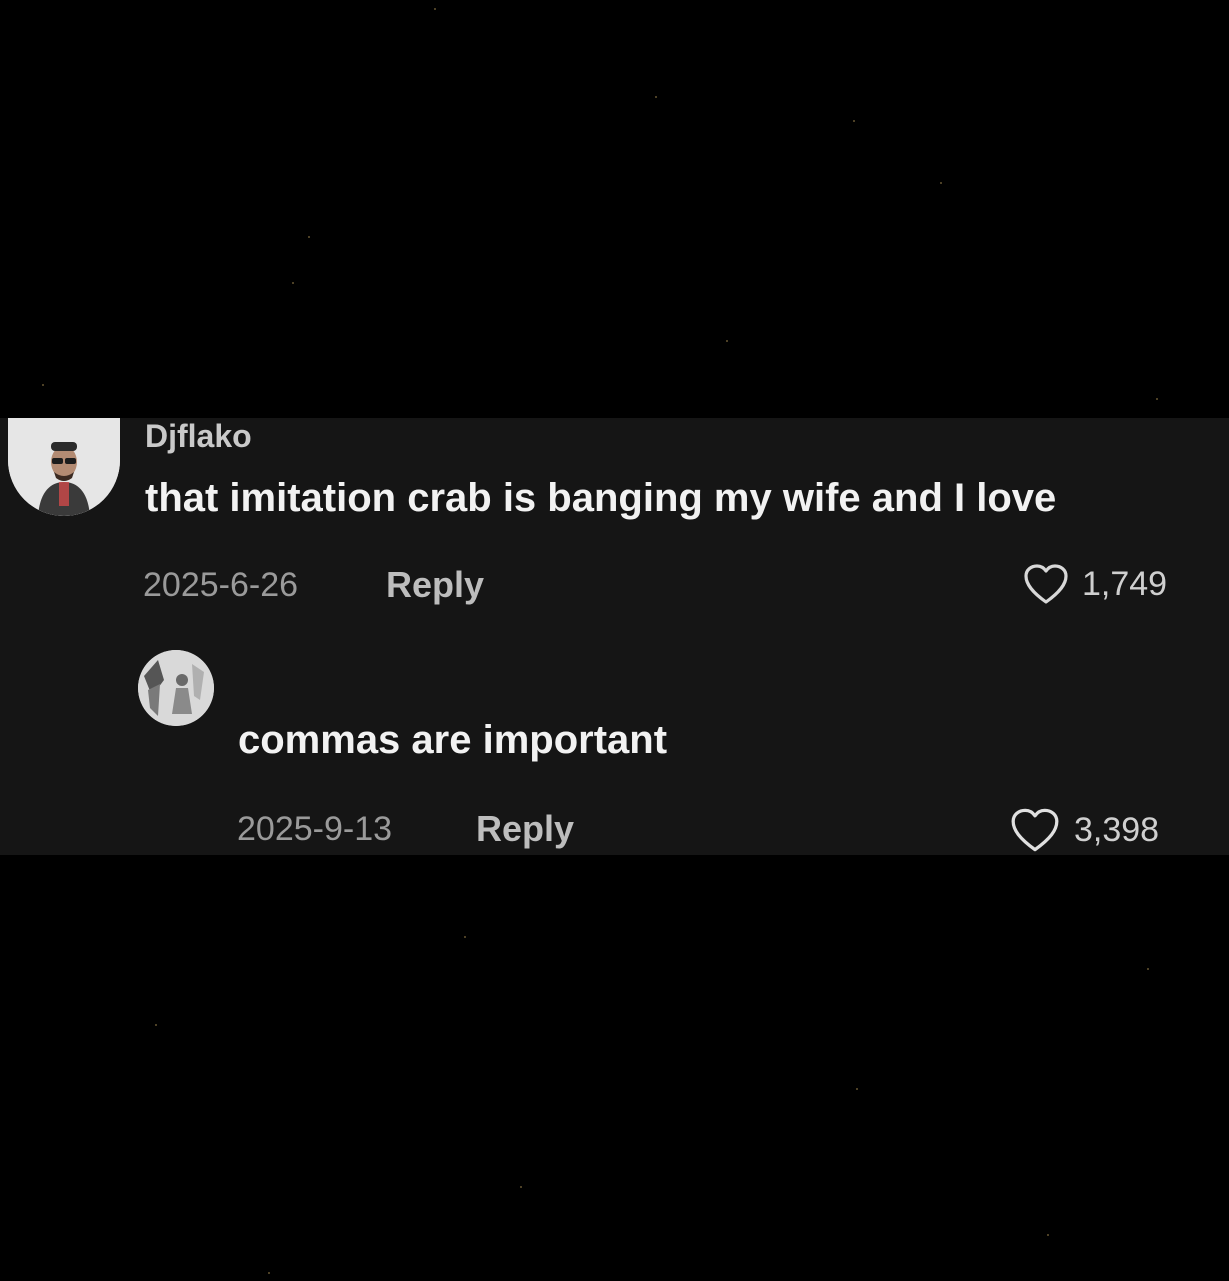 This screenshot has height=1281, width=1229. What do you see at coordinates (453, 740) in the screenshot?
I see `comment-text: commas are important` at bounding box center [453, 740].